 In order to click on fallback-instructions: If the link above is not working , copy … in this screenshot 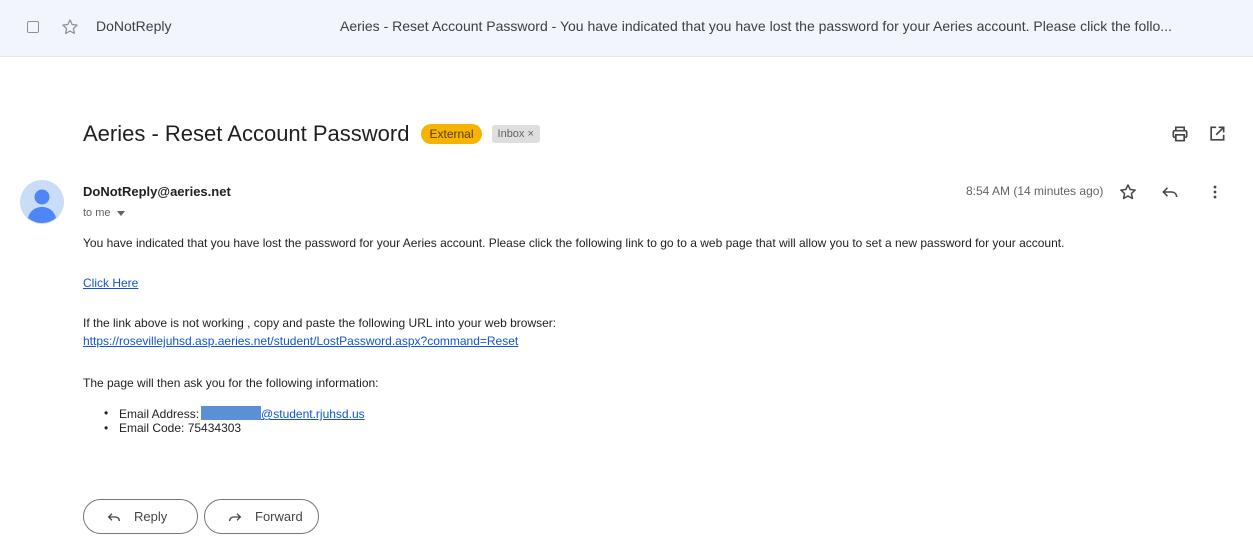, I will do `click(320, 323)`.